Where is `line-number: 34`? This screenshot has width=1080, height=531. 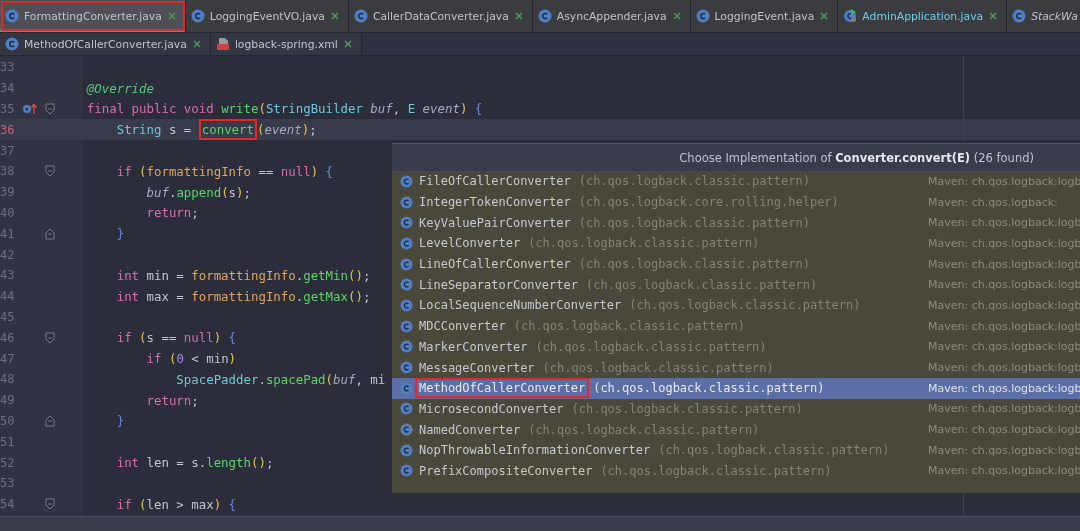
line-number: 34 is located at coordinates (8, 88).